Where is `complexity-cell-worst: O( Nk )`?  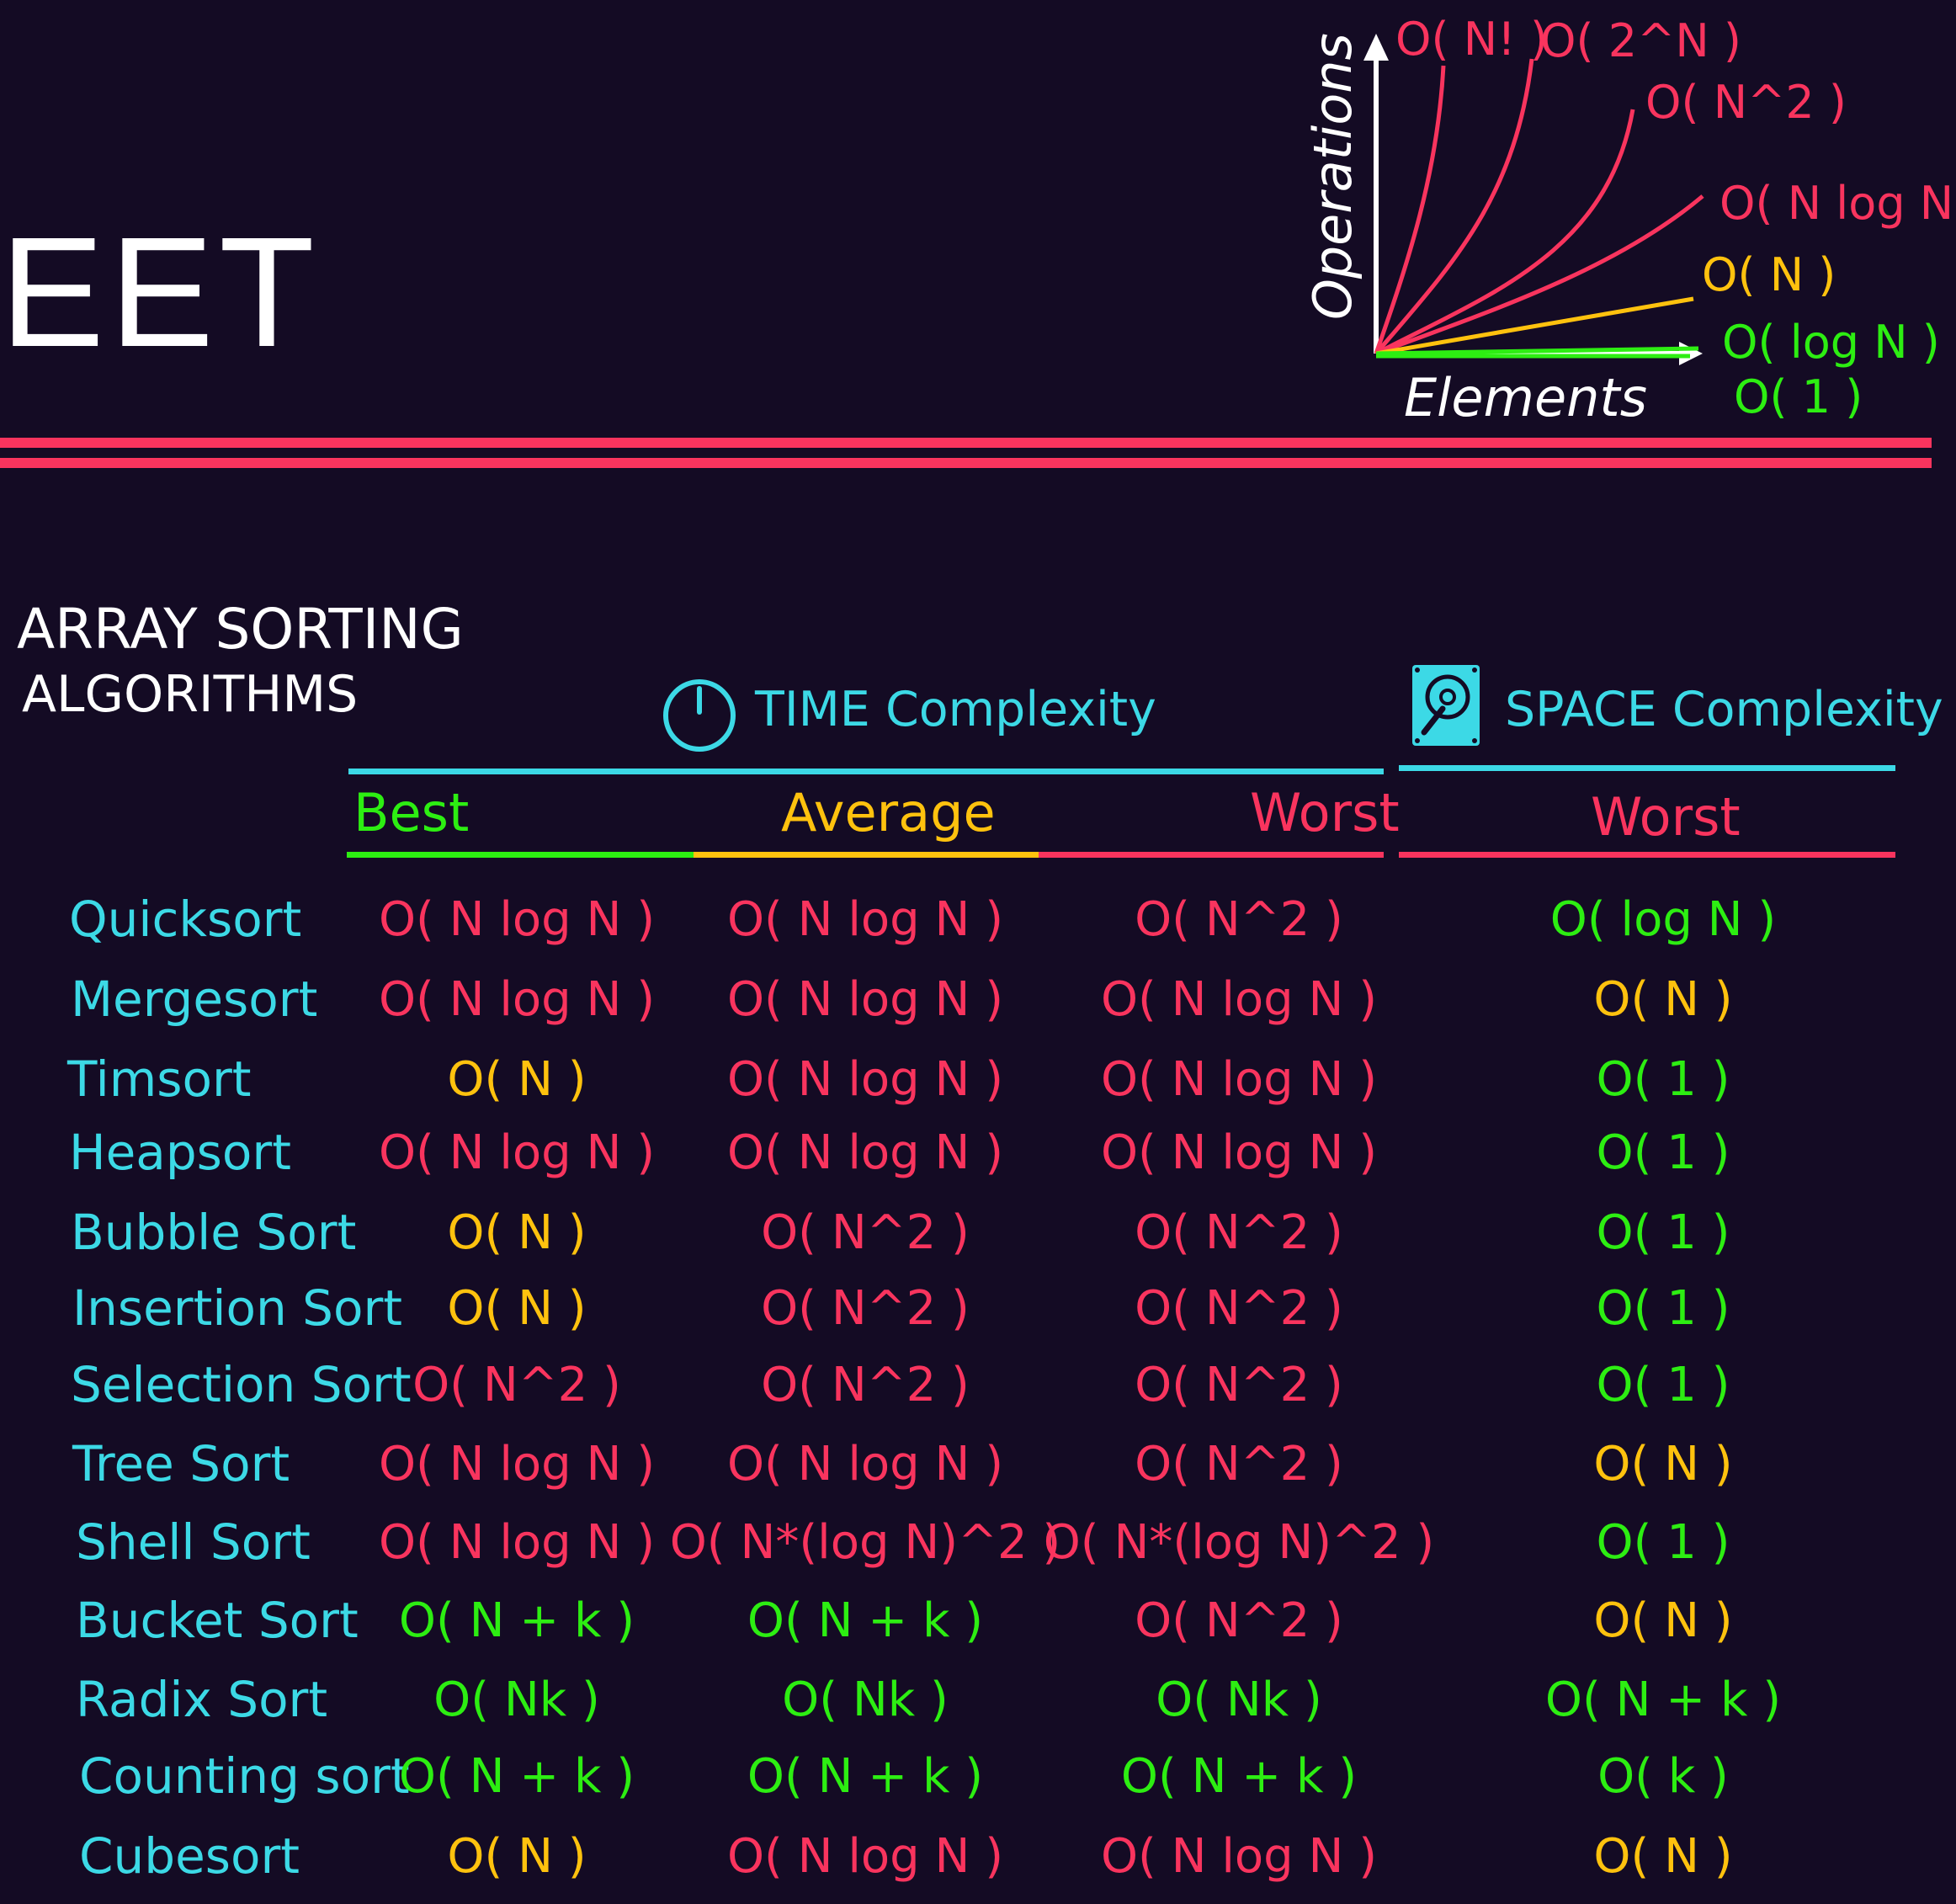 complexity-cell-worst: O( Nk ) is located at coordinates (1239, 1700).